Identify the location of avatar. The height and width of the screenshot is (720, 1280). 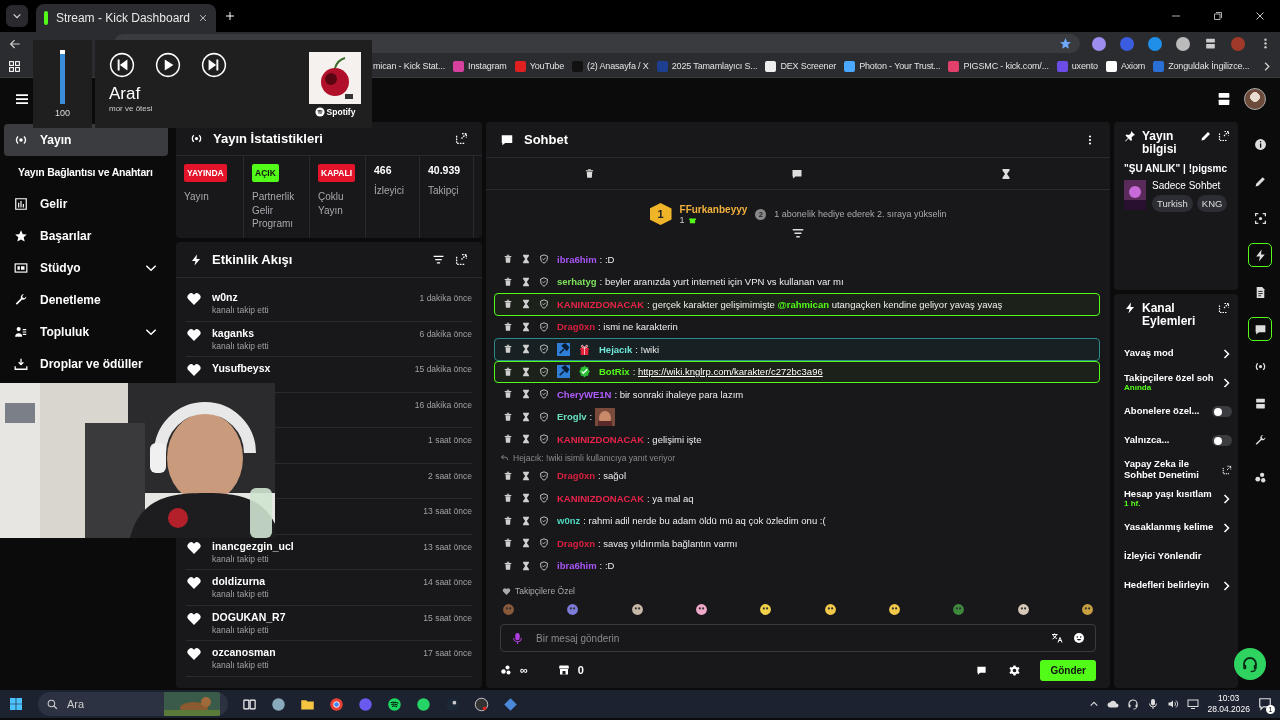
(1255, 99).